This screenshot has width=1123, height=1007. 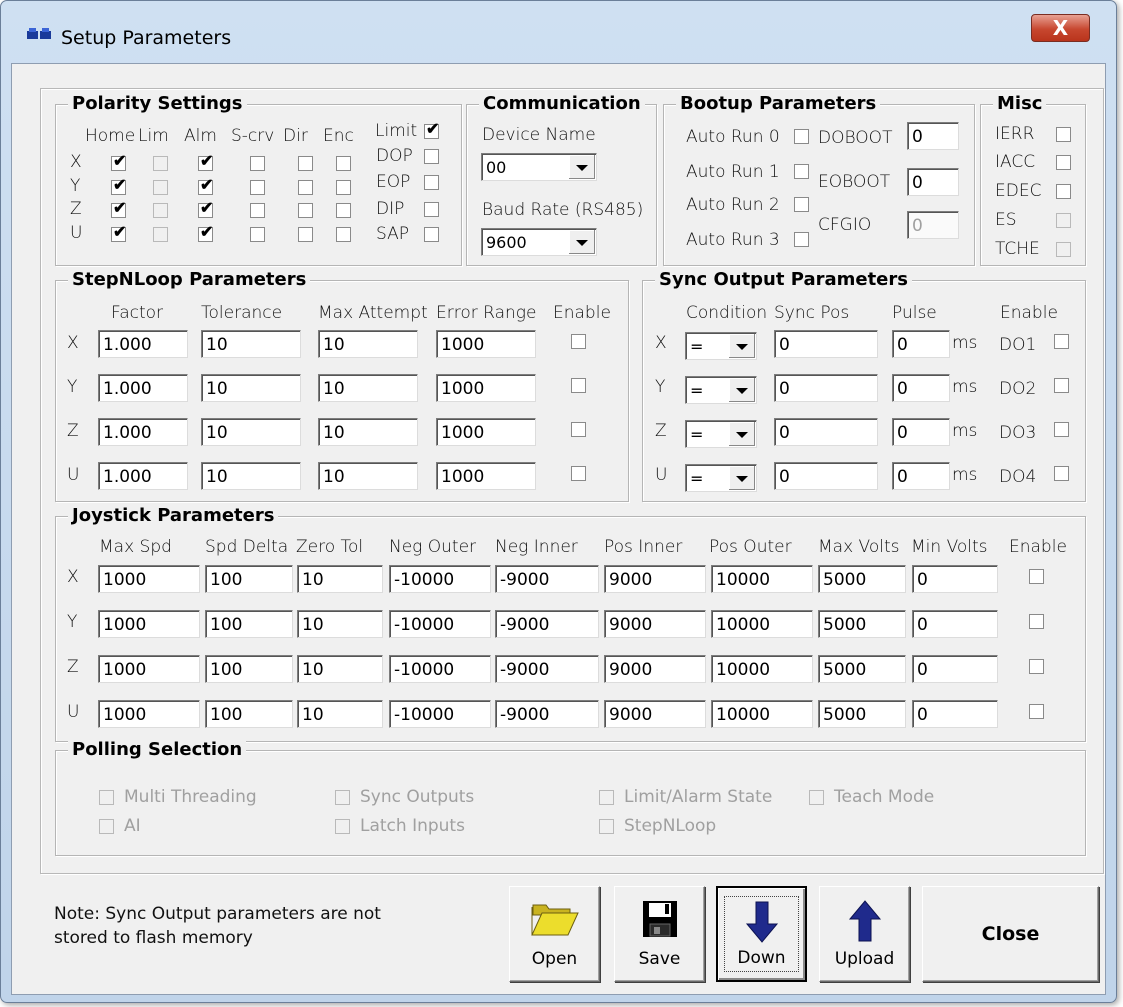 What do you see at coordinates (921, 344) in the screenshot?
I see `sync-x-pulse-field: 0` at bounding box center [921, 344].